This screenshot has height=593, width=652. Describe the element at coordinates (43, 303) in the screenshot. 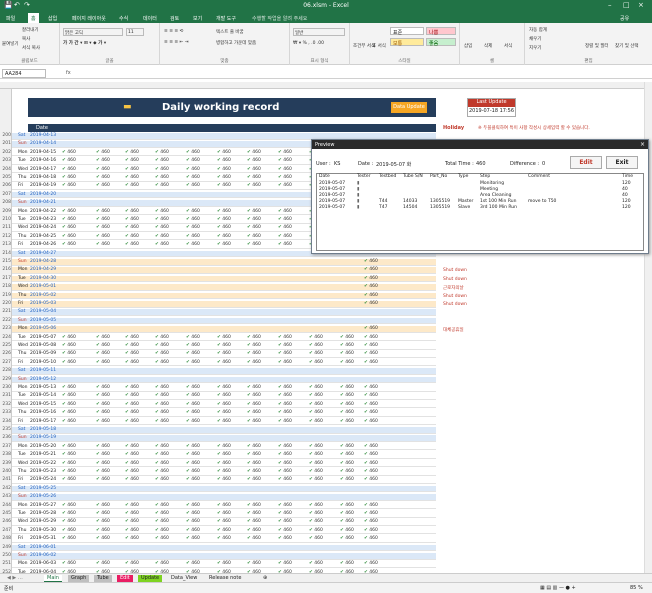

I see `date-cell: 2019-05-03` at that location.